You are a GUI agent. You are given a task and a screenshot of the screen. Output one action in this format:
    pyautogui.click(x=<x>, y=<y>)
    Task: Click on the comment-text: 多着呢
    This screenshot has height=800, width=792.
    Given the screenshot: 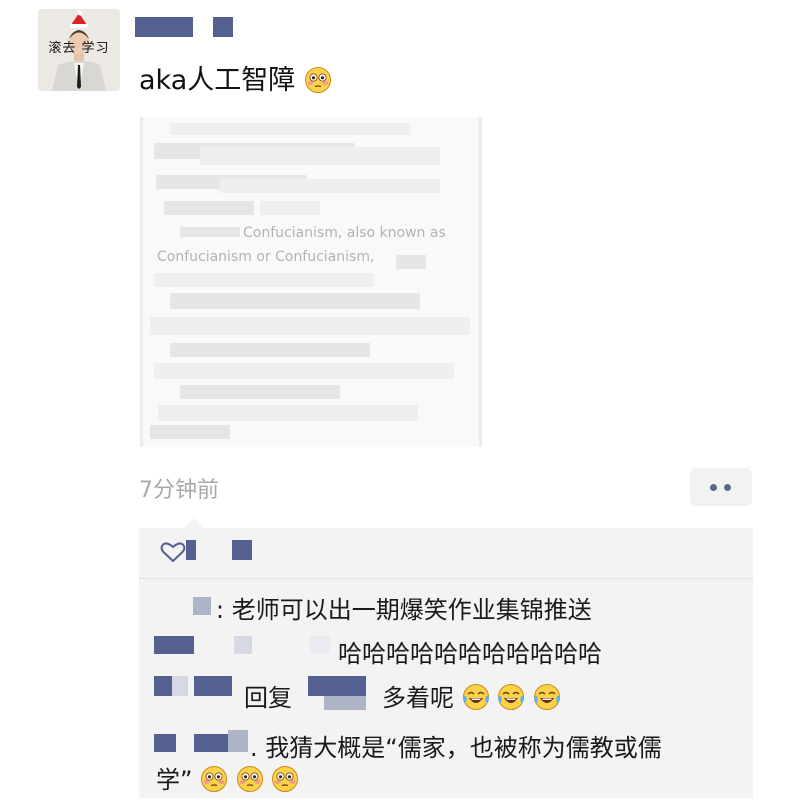 What is the action you would take?
    pyautogui.click(x=471, y=695)
    